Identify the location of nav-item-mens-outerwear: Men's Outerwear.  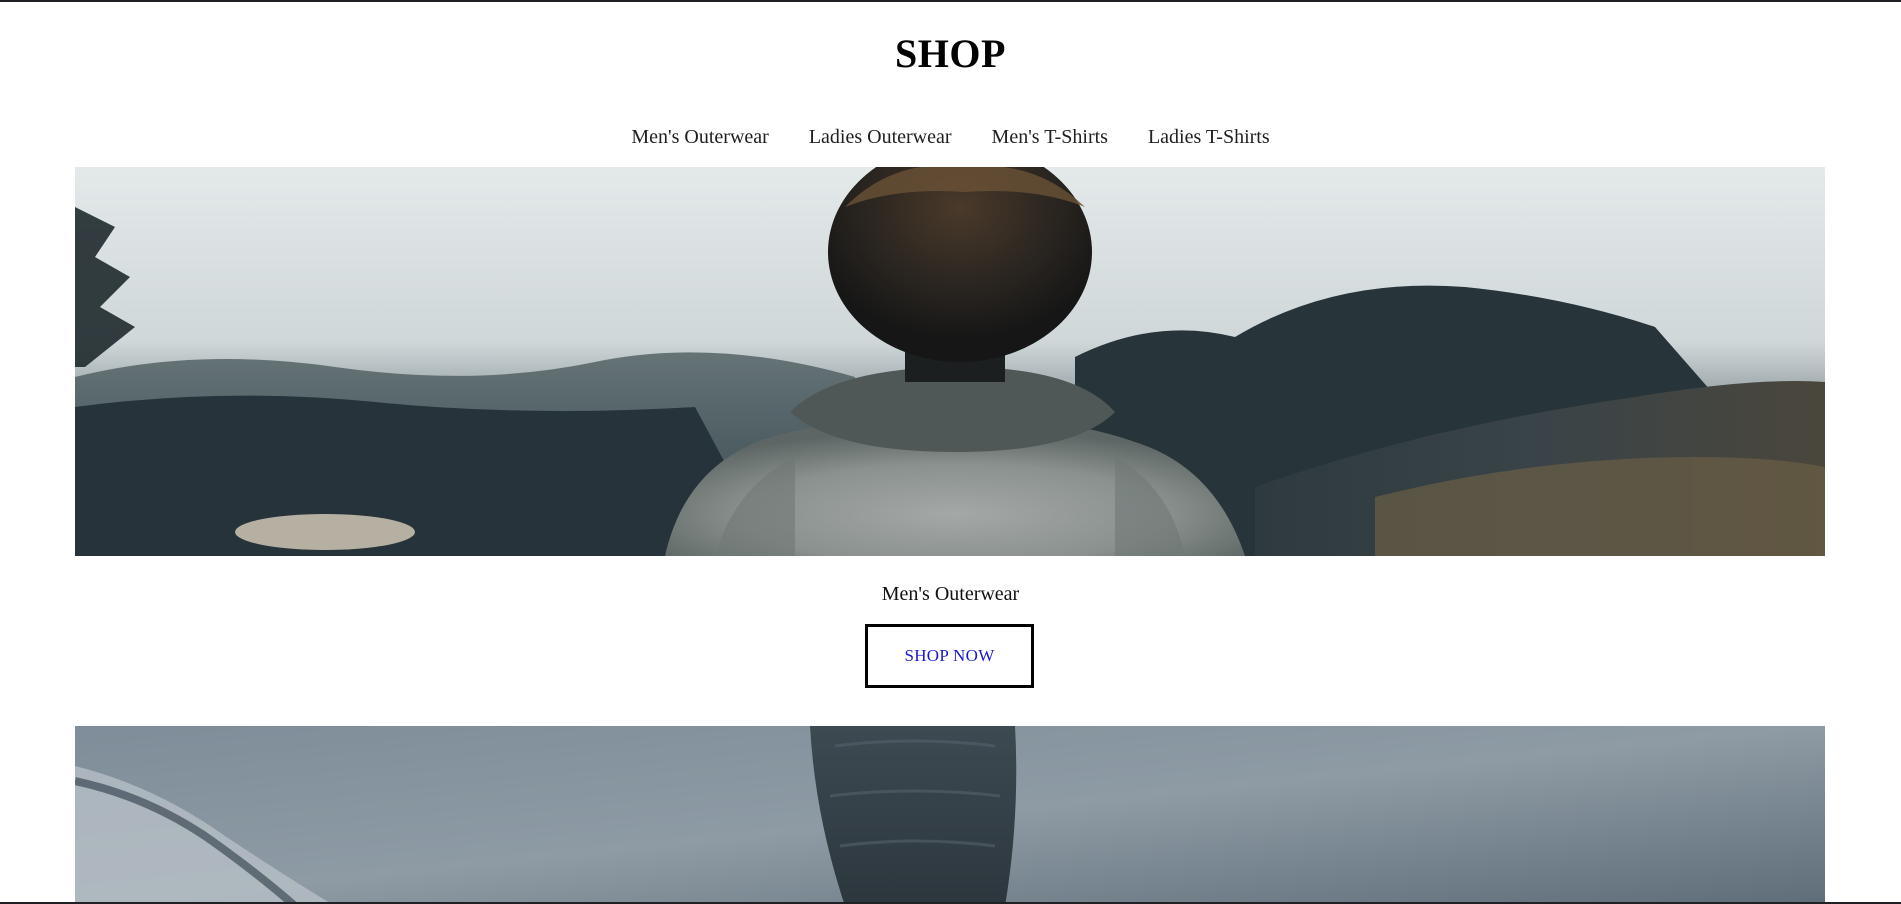
(699, 137).